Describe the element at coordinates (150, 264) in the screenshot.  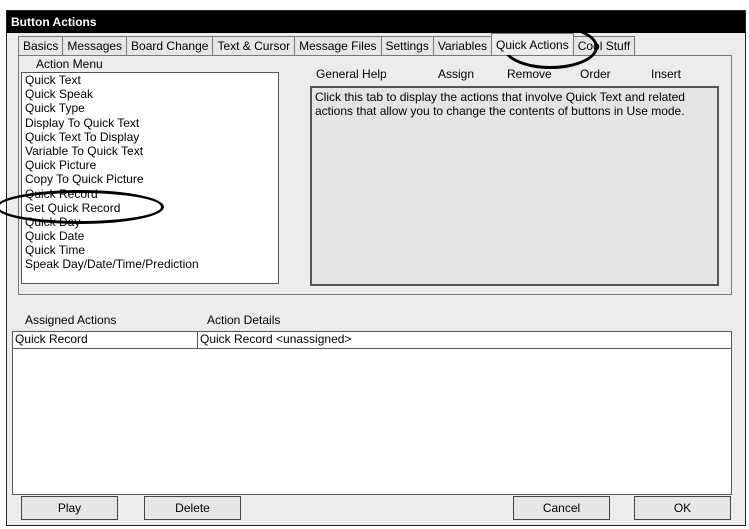
I see `list-item: Speak Day/Date/Time/Prediction` at that location.